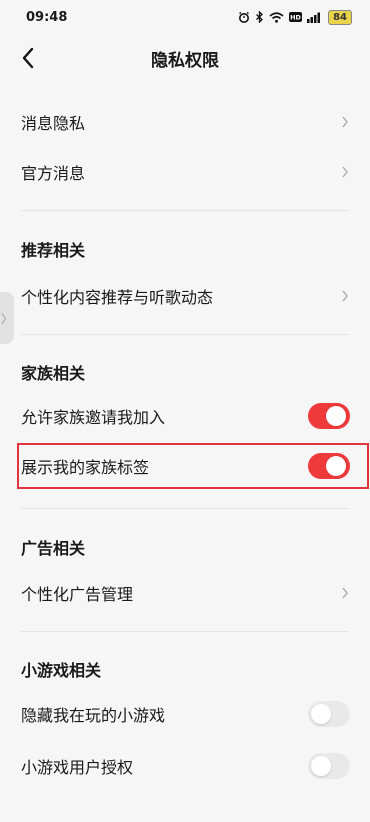  What do you see at coordinates (53, 250) in the screenshot?
I see `section-title-recommend: 推荐相关` at bounding box center [53, 250].